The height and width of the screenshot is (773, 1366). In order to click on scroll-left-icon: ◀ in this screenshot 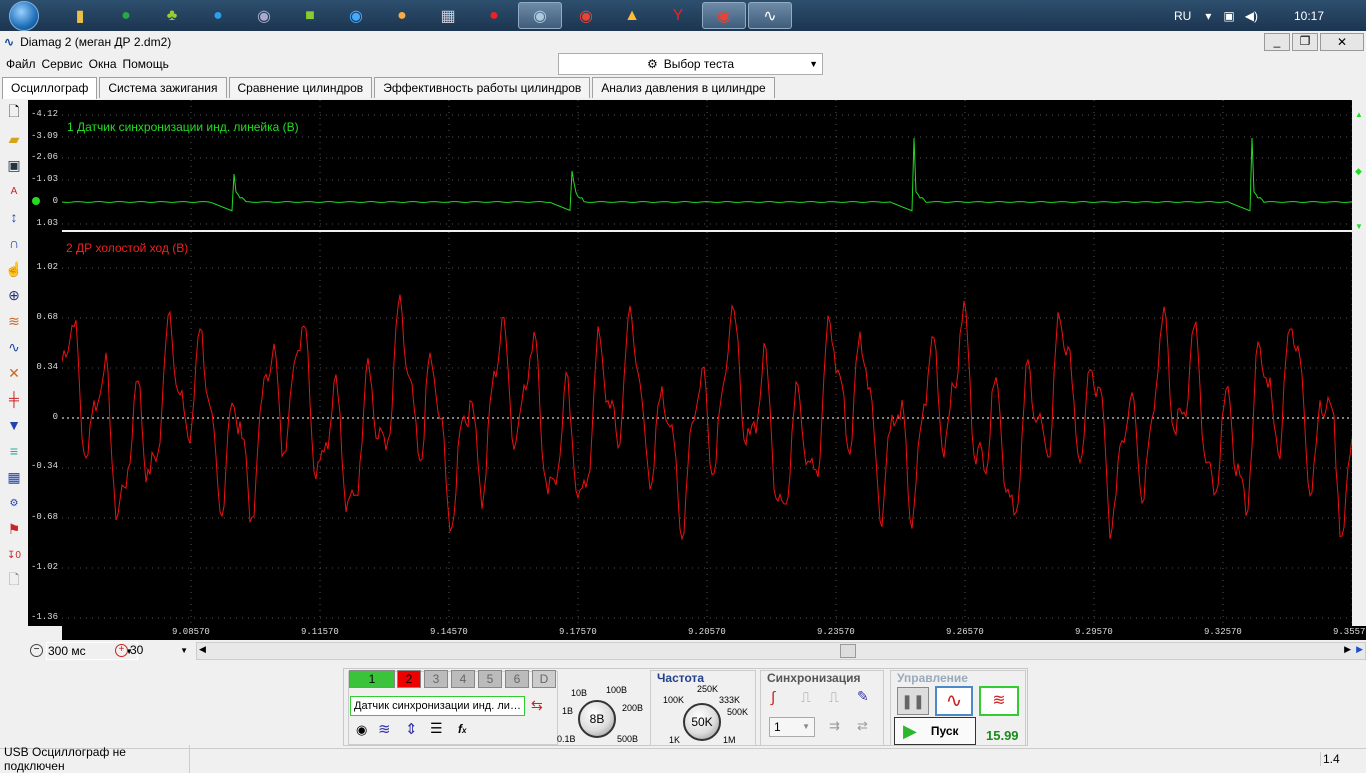, I will do `click(202, 649)`.